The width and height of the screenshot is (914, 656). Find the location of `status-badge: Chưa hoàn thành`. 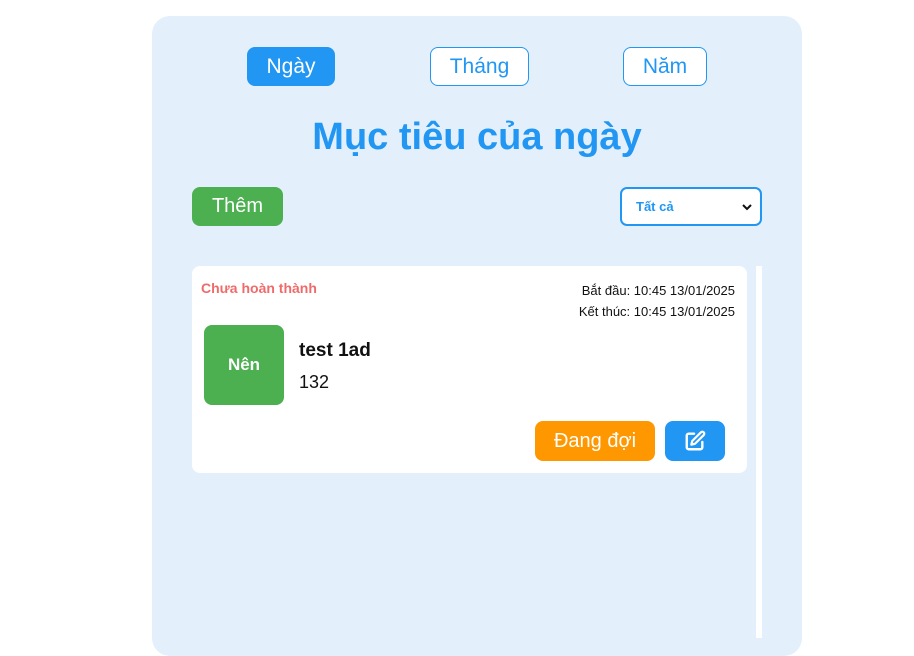

status-badge: Chưa hoàn thành is located at coordinates (259, 288).